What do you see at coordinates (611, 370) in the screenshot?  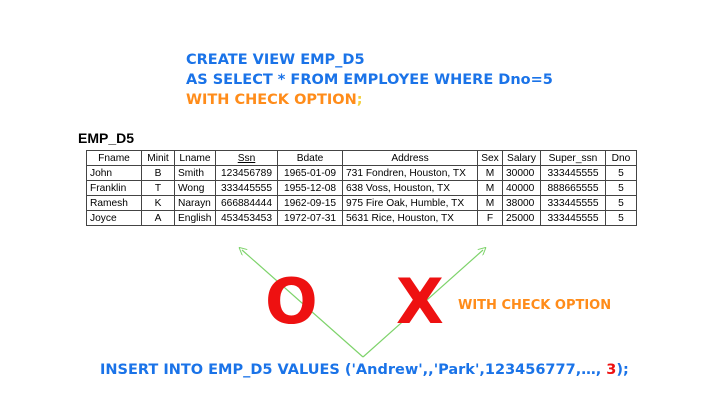 I see `insert-dno-value: 3` at bounding box center [611, 370].